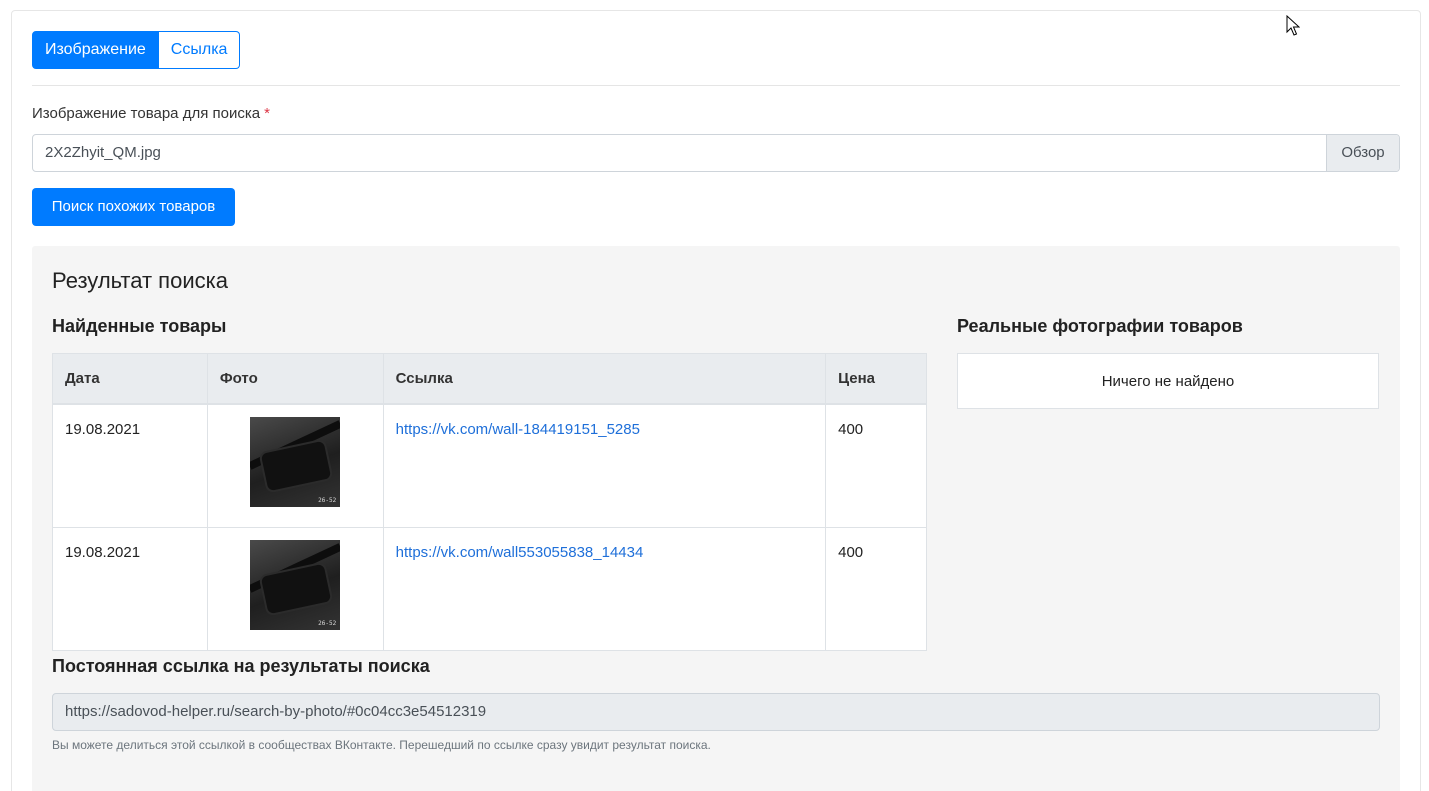 Image resolution: width=1429 pixels, height=791 pixels. What do you see at coordinates (520, 552) in the screenshot?
I see `row-link: https://vk.com/wall553055838_14434` at bounding box center [520, 552].